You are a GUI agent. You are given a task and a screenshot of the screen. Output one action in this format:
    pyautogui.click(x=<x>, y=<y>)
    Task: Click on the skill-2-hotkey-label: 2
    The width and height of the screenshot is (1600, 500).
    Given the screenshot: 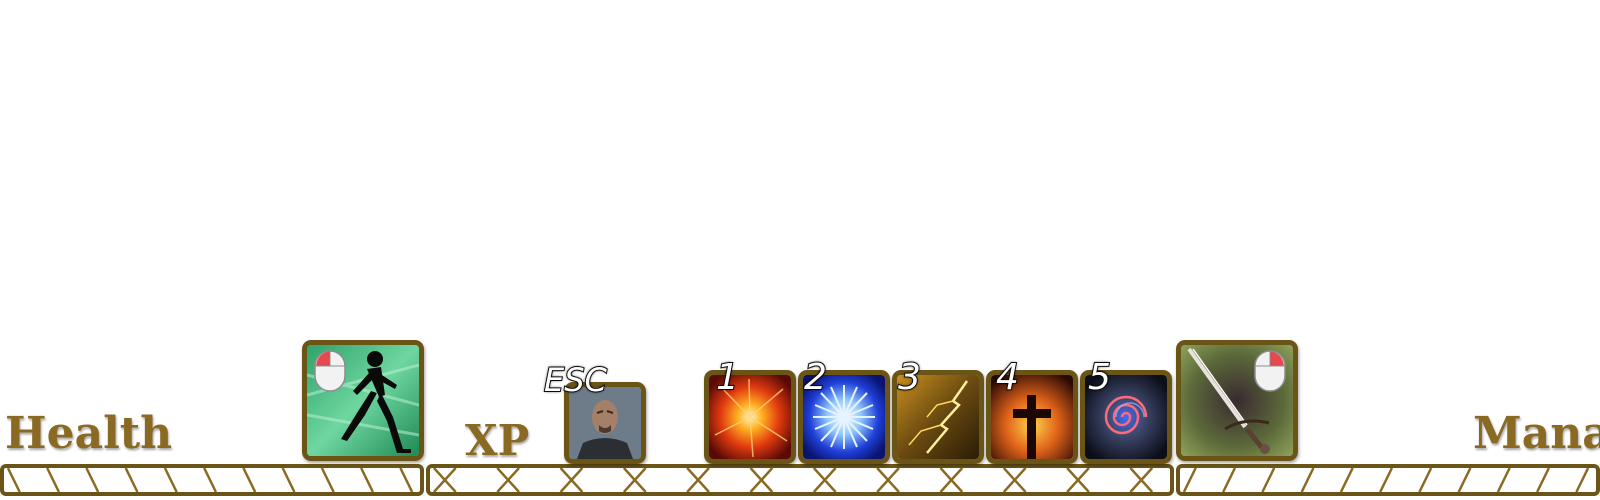 What is the action you would take?
    pyautogui.click(x=815, y=377)
    